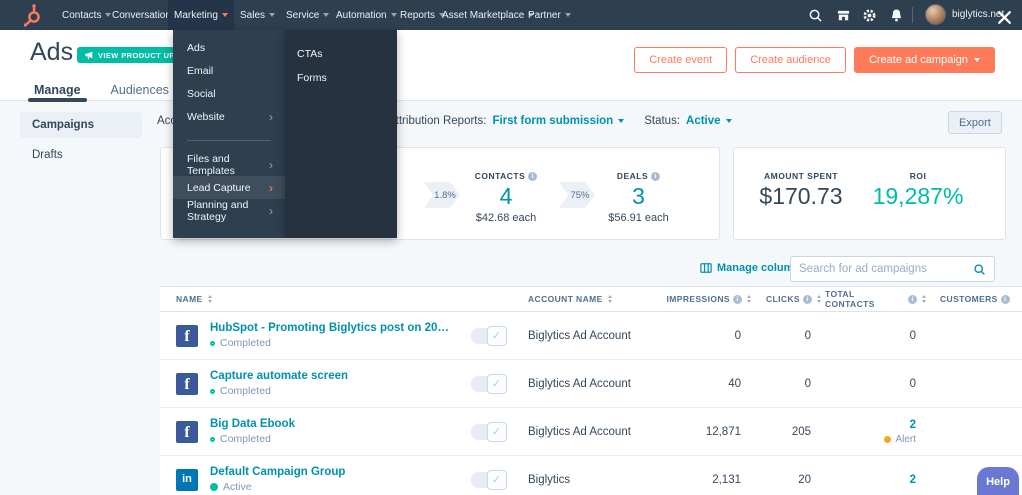  What do you see at coordinates (187, 335) in the screenshot?
I see `facebook-icon: f` at bounding box center [187, 335].